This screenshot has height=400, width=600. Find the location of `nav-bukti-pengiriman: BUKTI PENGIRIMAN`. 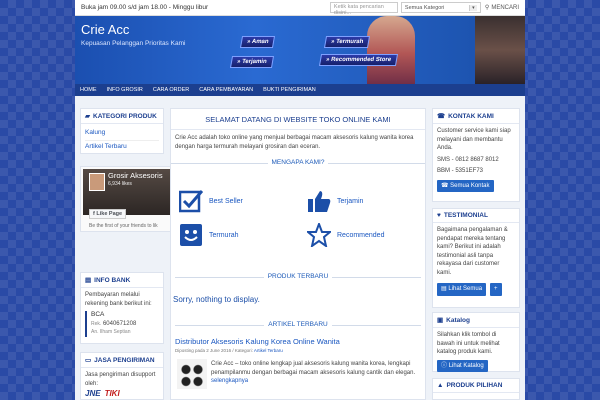

nav-bukti-pengiriman: BUKTI PENGIRIMAN is located at coordinates (289, 90).